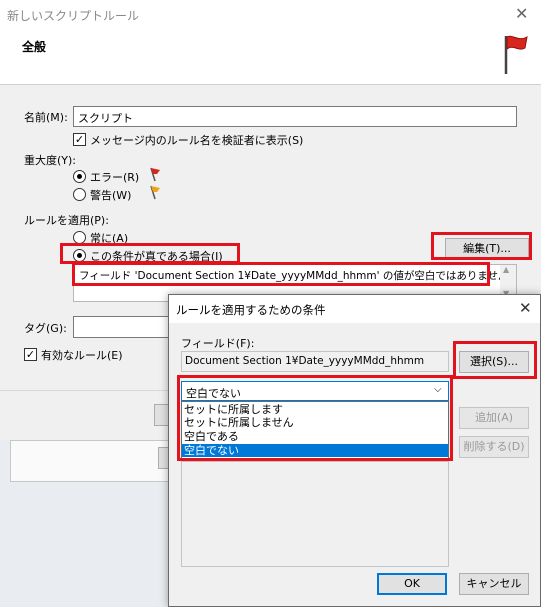  I want to click on select-button-highlight, so click(495, 360).